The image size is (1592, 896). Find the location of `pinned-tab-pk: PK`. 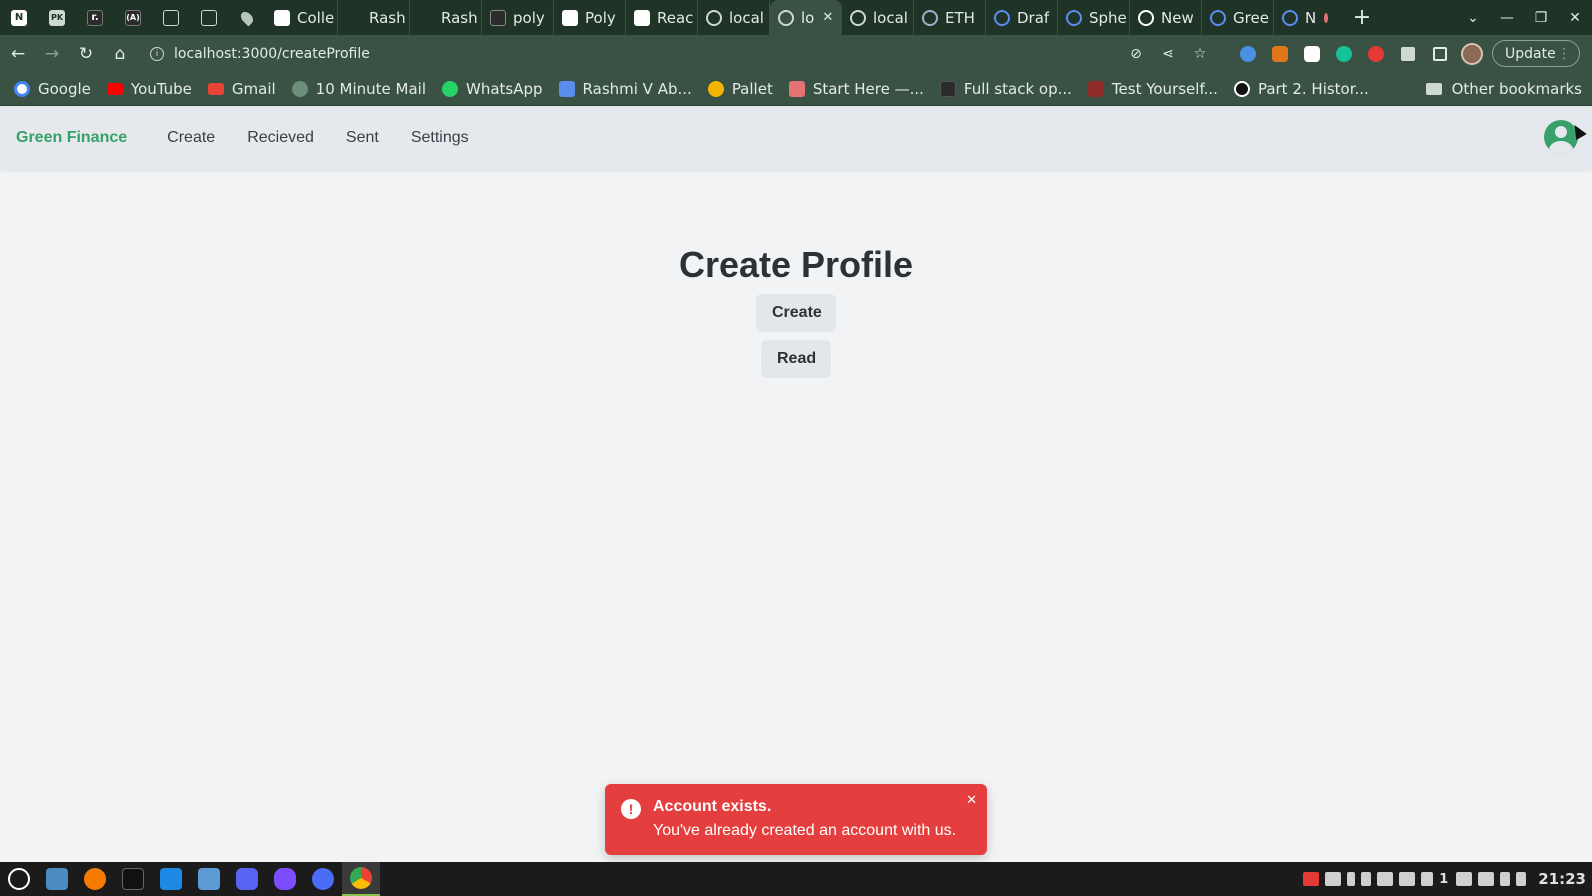

pinned-tab-pk: PK is located at coordinates (57, 17).